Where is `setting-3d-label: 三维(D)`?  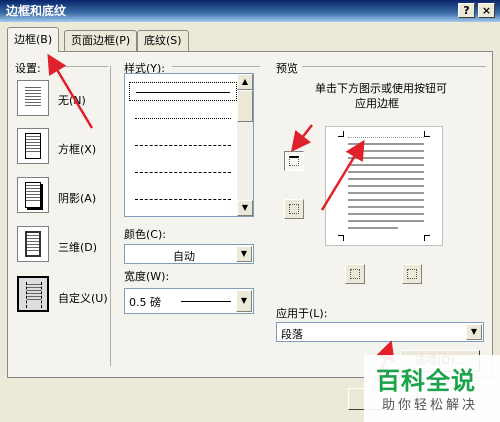 setting-3d-label: 三维(D) is located at coordinates (77, 247).